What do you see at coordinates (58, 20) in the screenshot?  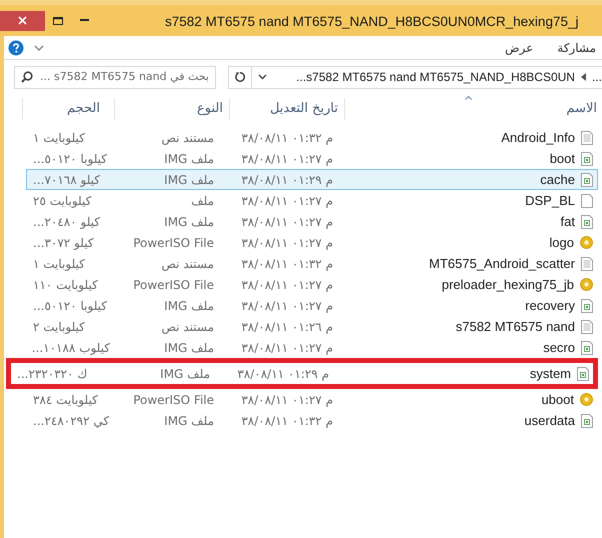 I see `maximize-icon` at bounding box center [58, 20].